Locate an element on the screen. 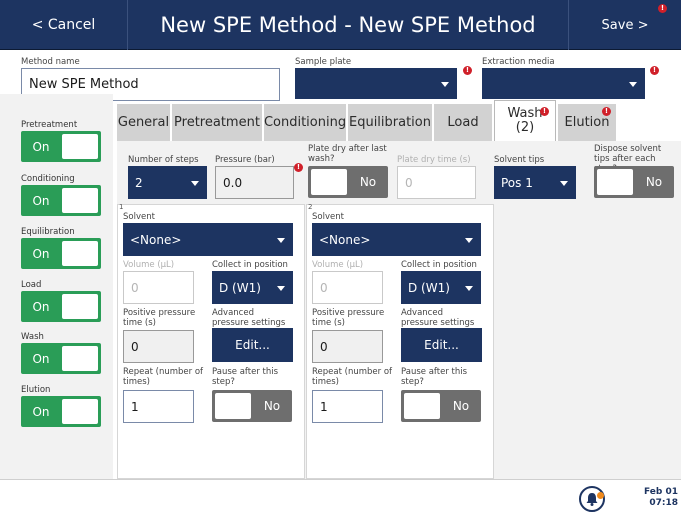  tab-wash: Wash (2) is located at coordinates (525, 120).